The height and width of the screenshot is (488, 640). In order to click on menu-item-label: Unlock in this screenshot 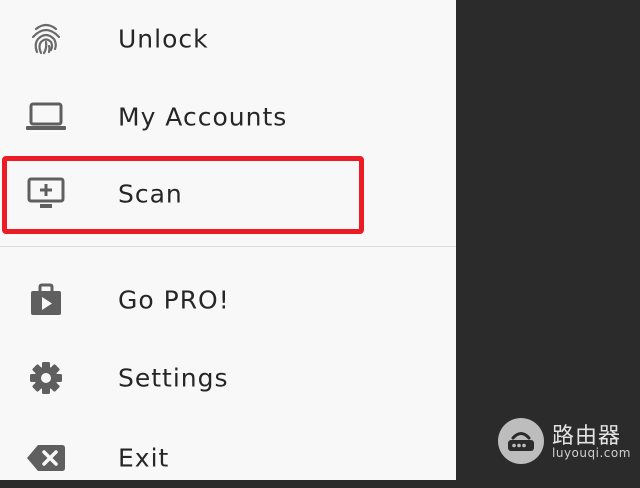, I will do `click(163, 39)`.